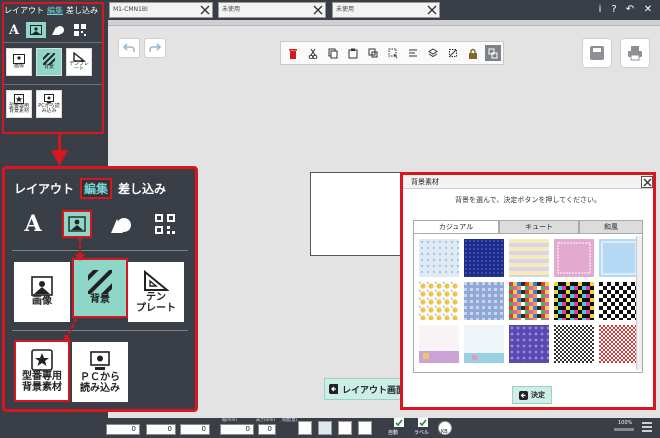  What do you see at coordinates (42, 387) in the screenshot?
I see `zoom-model-bg-label-2: 背景素材` at bounding box center [42, 387].